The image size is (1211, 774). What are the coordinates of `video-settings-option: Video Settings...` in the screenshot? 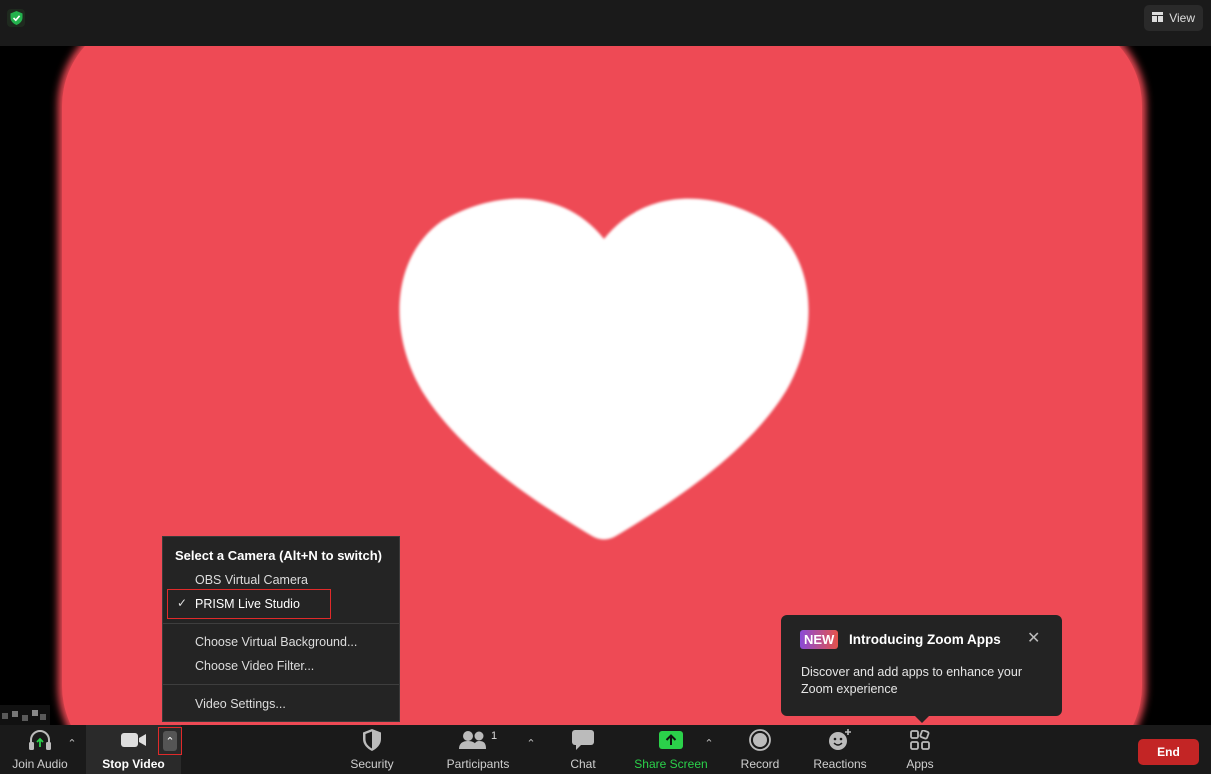 It's located at (240, 704).